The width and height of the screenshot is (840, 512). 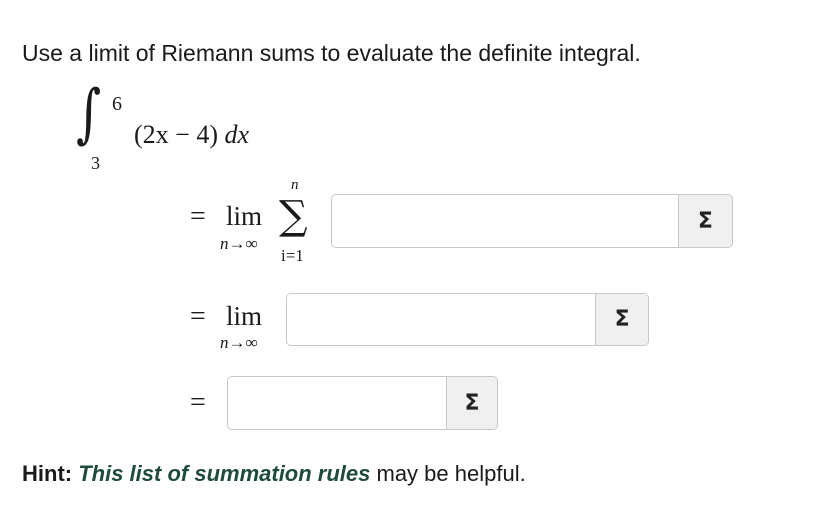 I want to click on step1-answer-group: Σ, so click(x=532, y=221).